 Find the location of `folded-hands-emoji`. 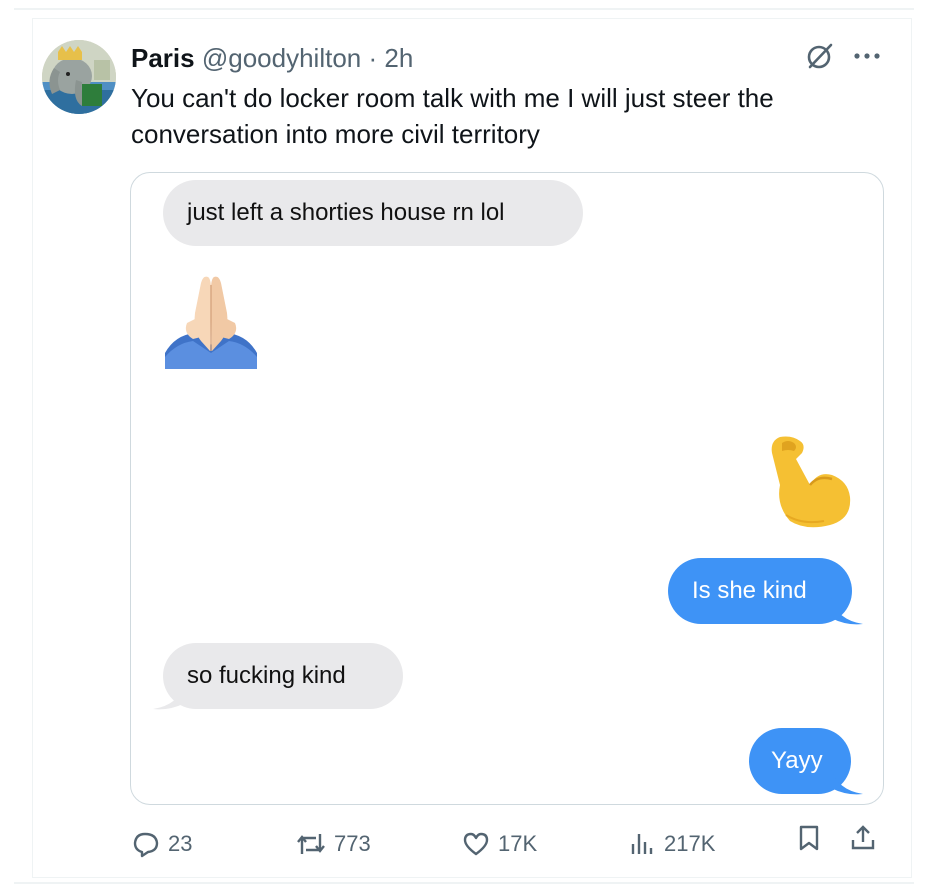

folded-hands-emoji is located at coordinates (211, 322).